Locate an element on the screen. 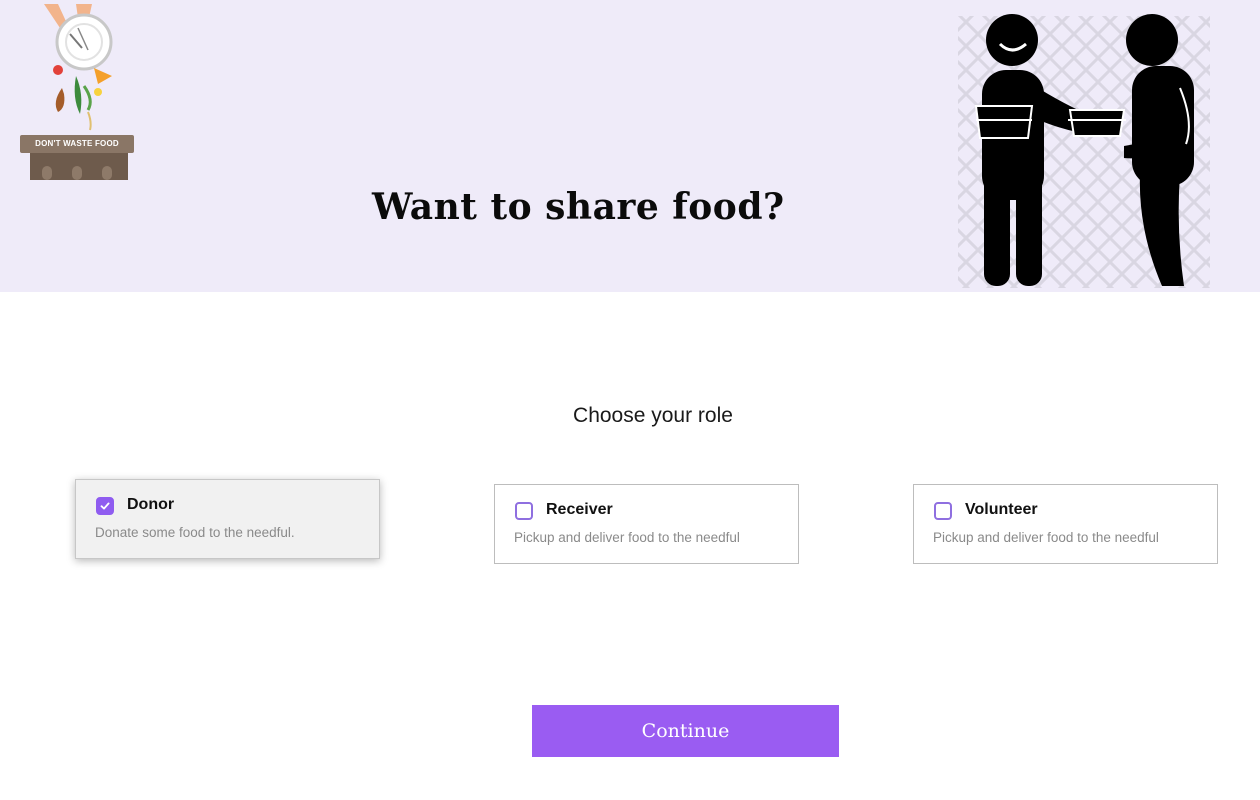 This screenshot has height=800, width=1260. role-heading: Choose your role is located at coordinates (653, 415).